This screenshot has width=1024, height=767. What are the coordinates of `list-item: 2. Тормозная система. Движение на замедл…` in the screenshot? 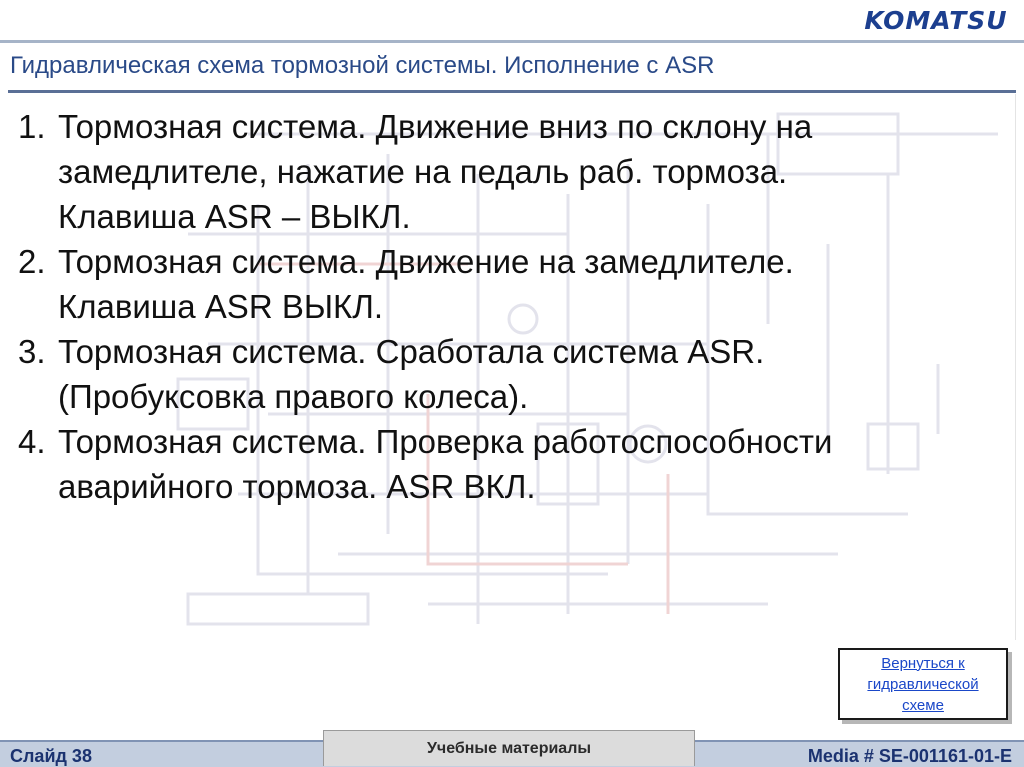 It's located at (513, 284).